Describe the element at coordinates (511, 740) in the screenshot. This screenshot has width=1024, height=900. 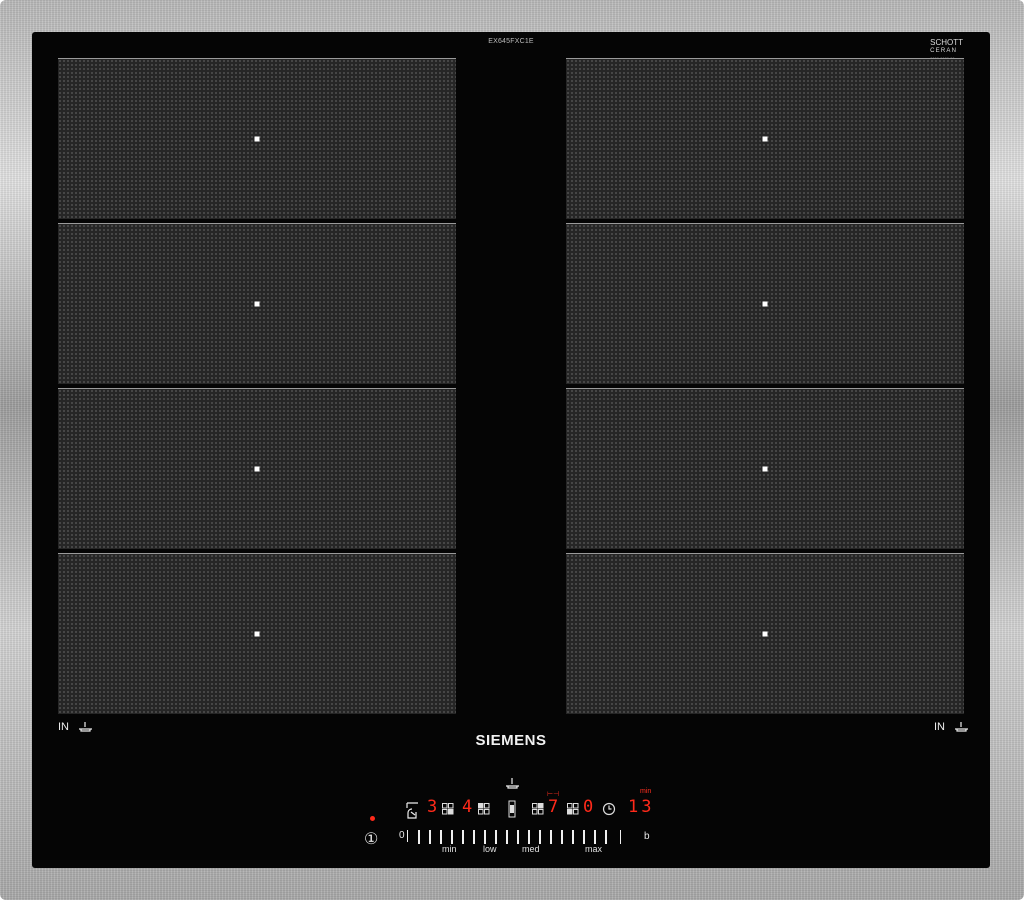
I see `brand-logo: SIEMENS` at that location.